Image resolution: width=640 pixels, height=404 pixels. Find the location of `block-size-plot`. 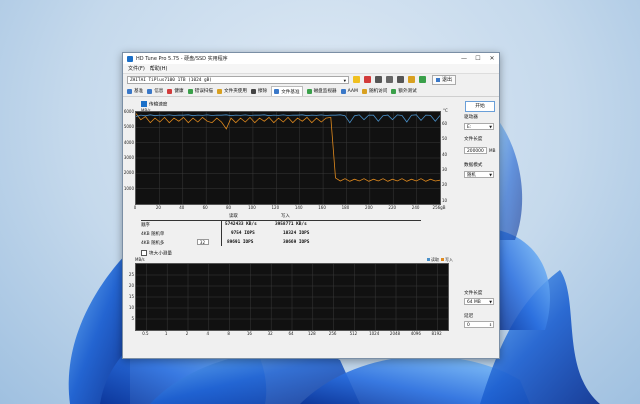

block-size-plot is located at coordinates (292, 297).